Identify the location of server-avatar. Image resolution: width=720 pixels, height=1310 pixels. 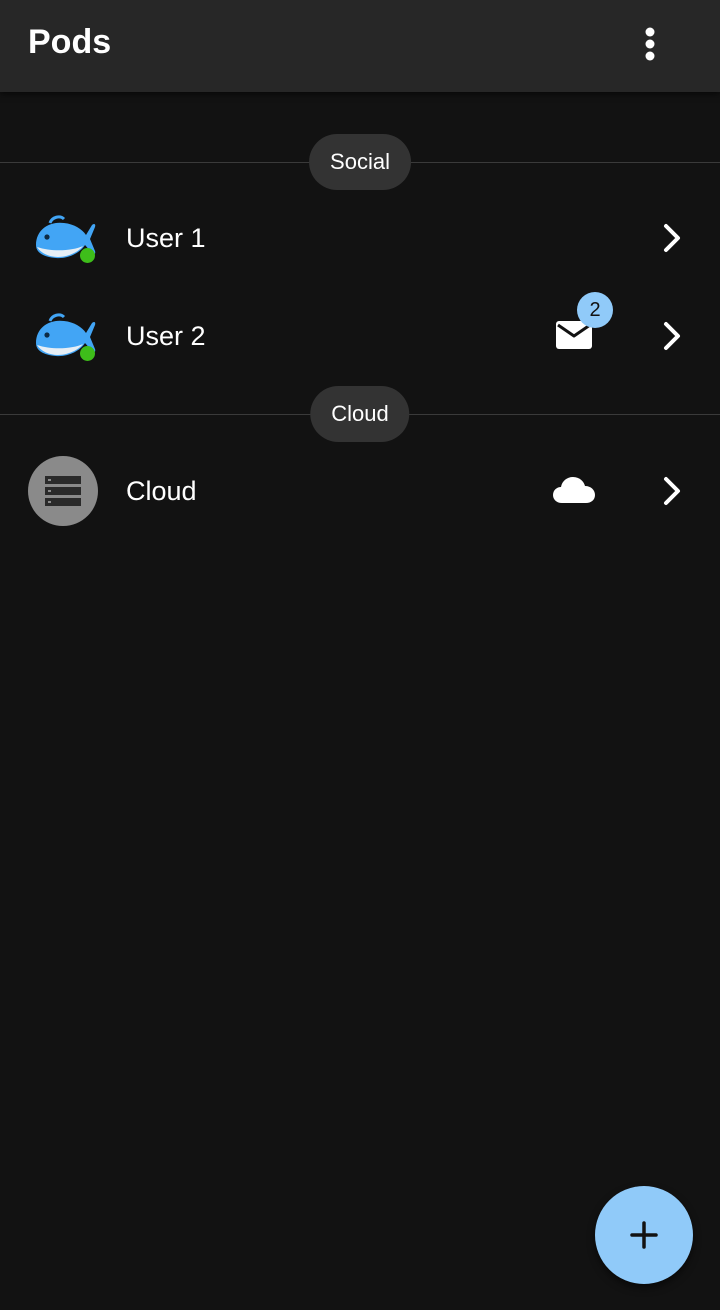
(63, 491).